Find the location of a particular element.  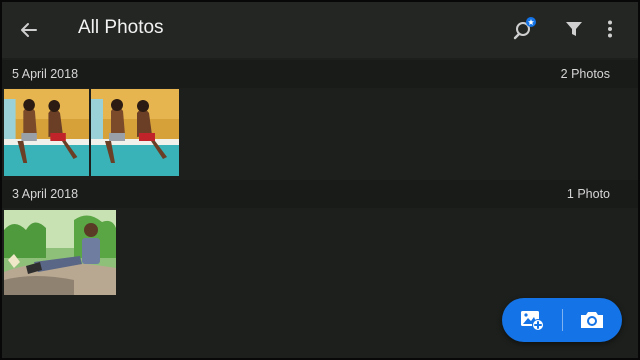

section-header: 5 April 2018 2 Photos is located at coordinates (320, 74).